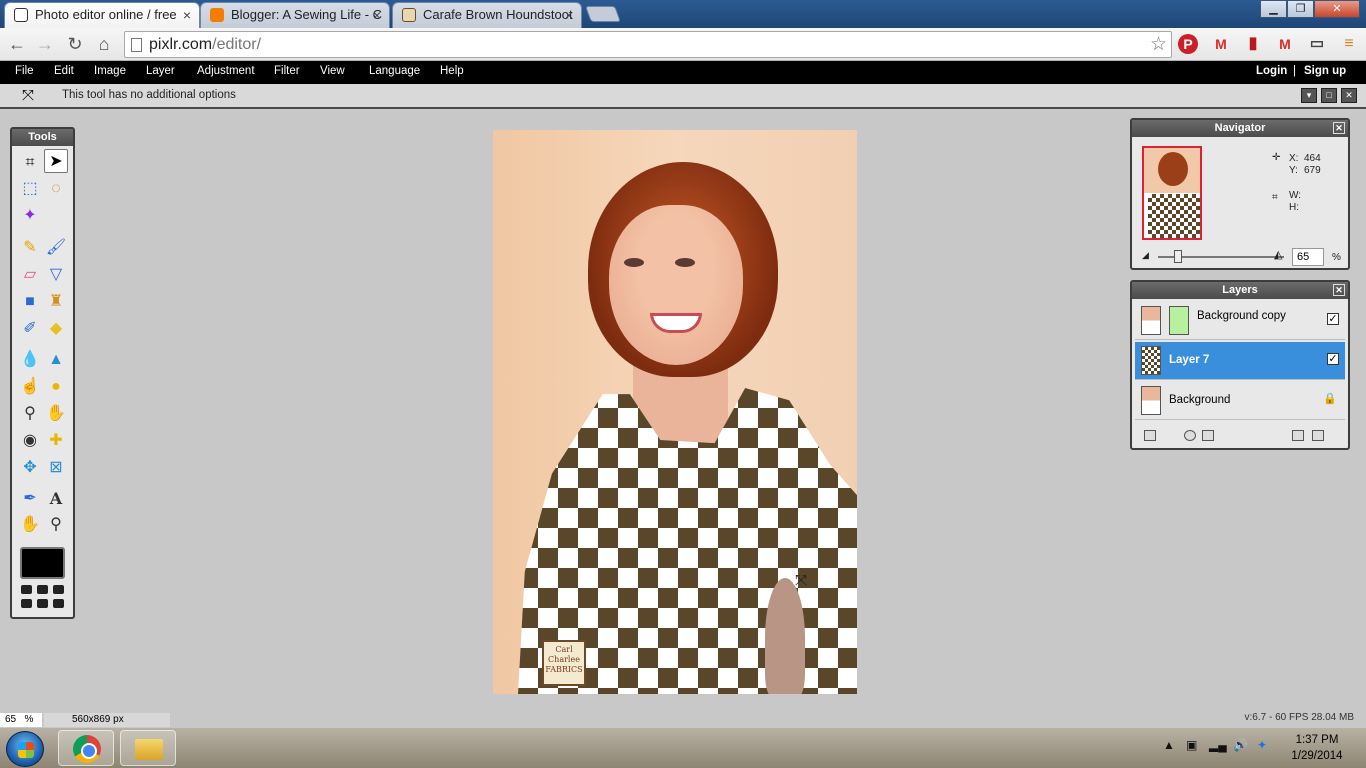  Describe the element at coordinates (1253, 44) in the screenshot. I see `bookmark-extension-icon: ▮` at that location.